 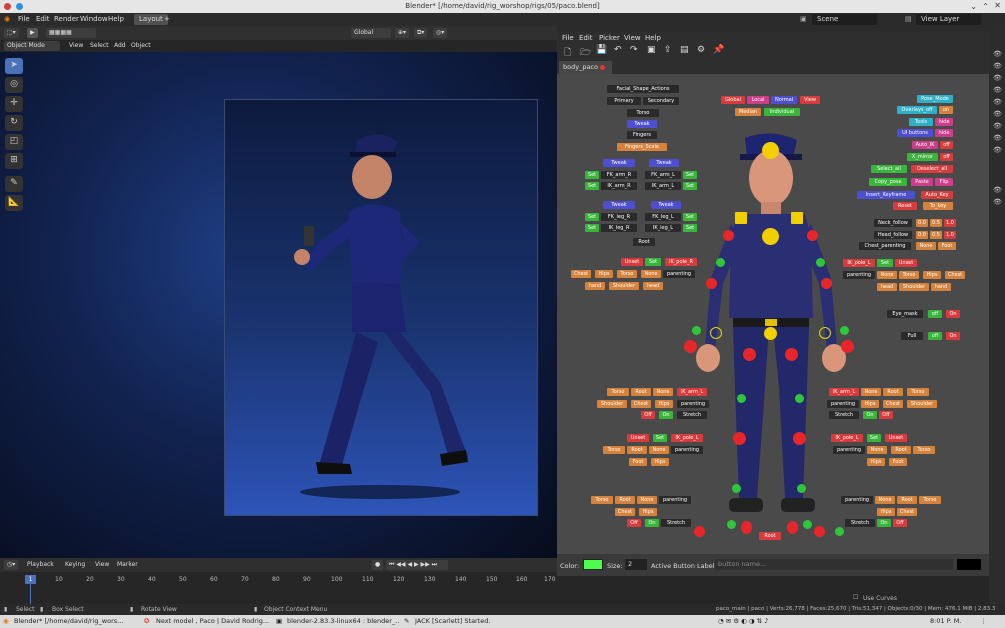 What do you see at coordinates (797, 218) in the screenshot?
I see `shoulder-l-control` at bounding box center [797, 218].